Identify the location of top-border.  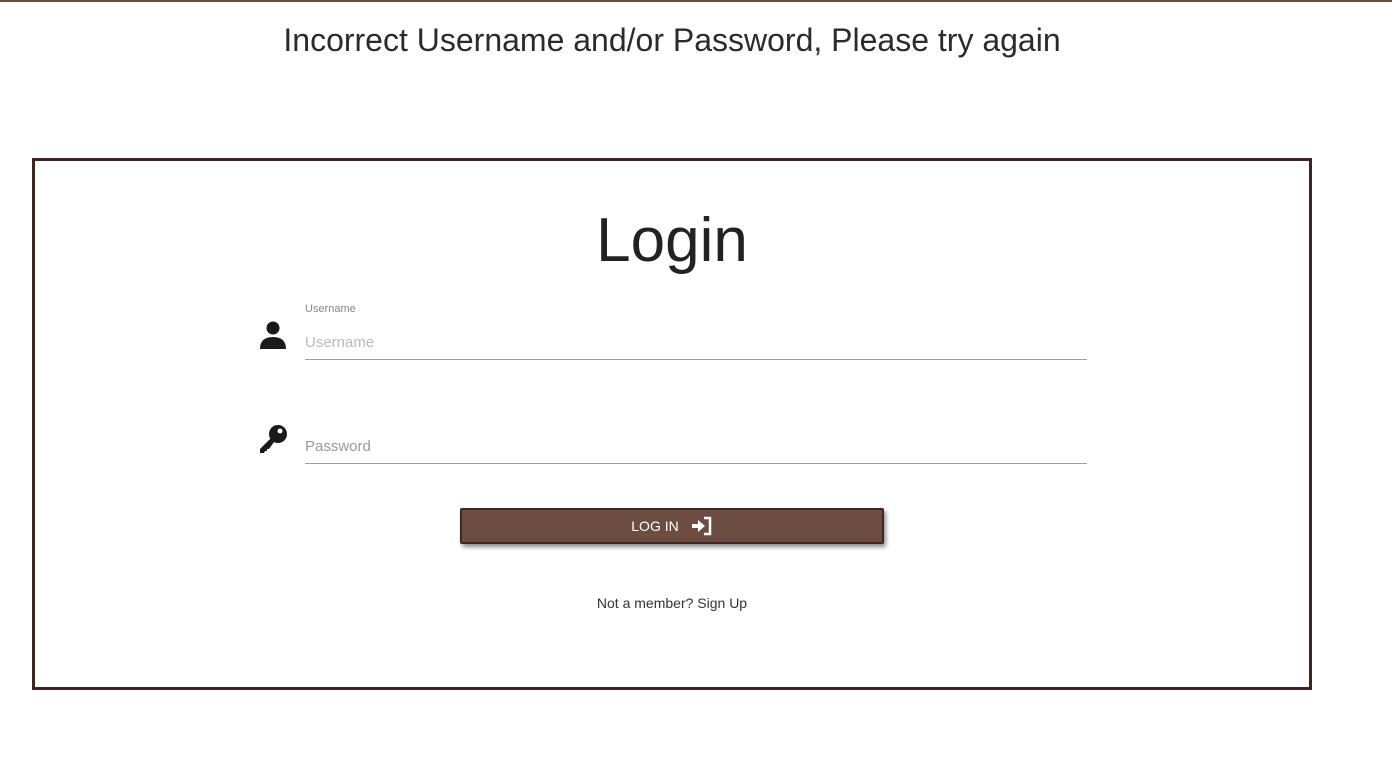
(696, 1).